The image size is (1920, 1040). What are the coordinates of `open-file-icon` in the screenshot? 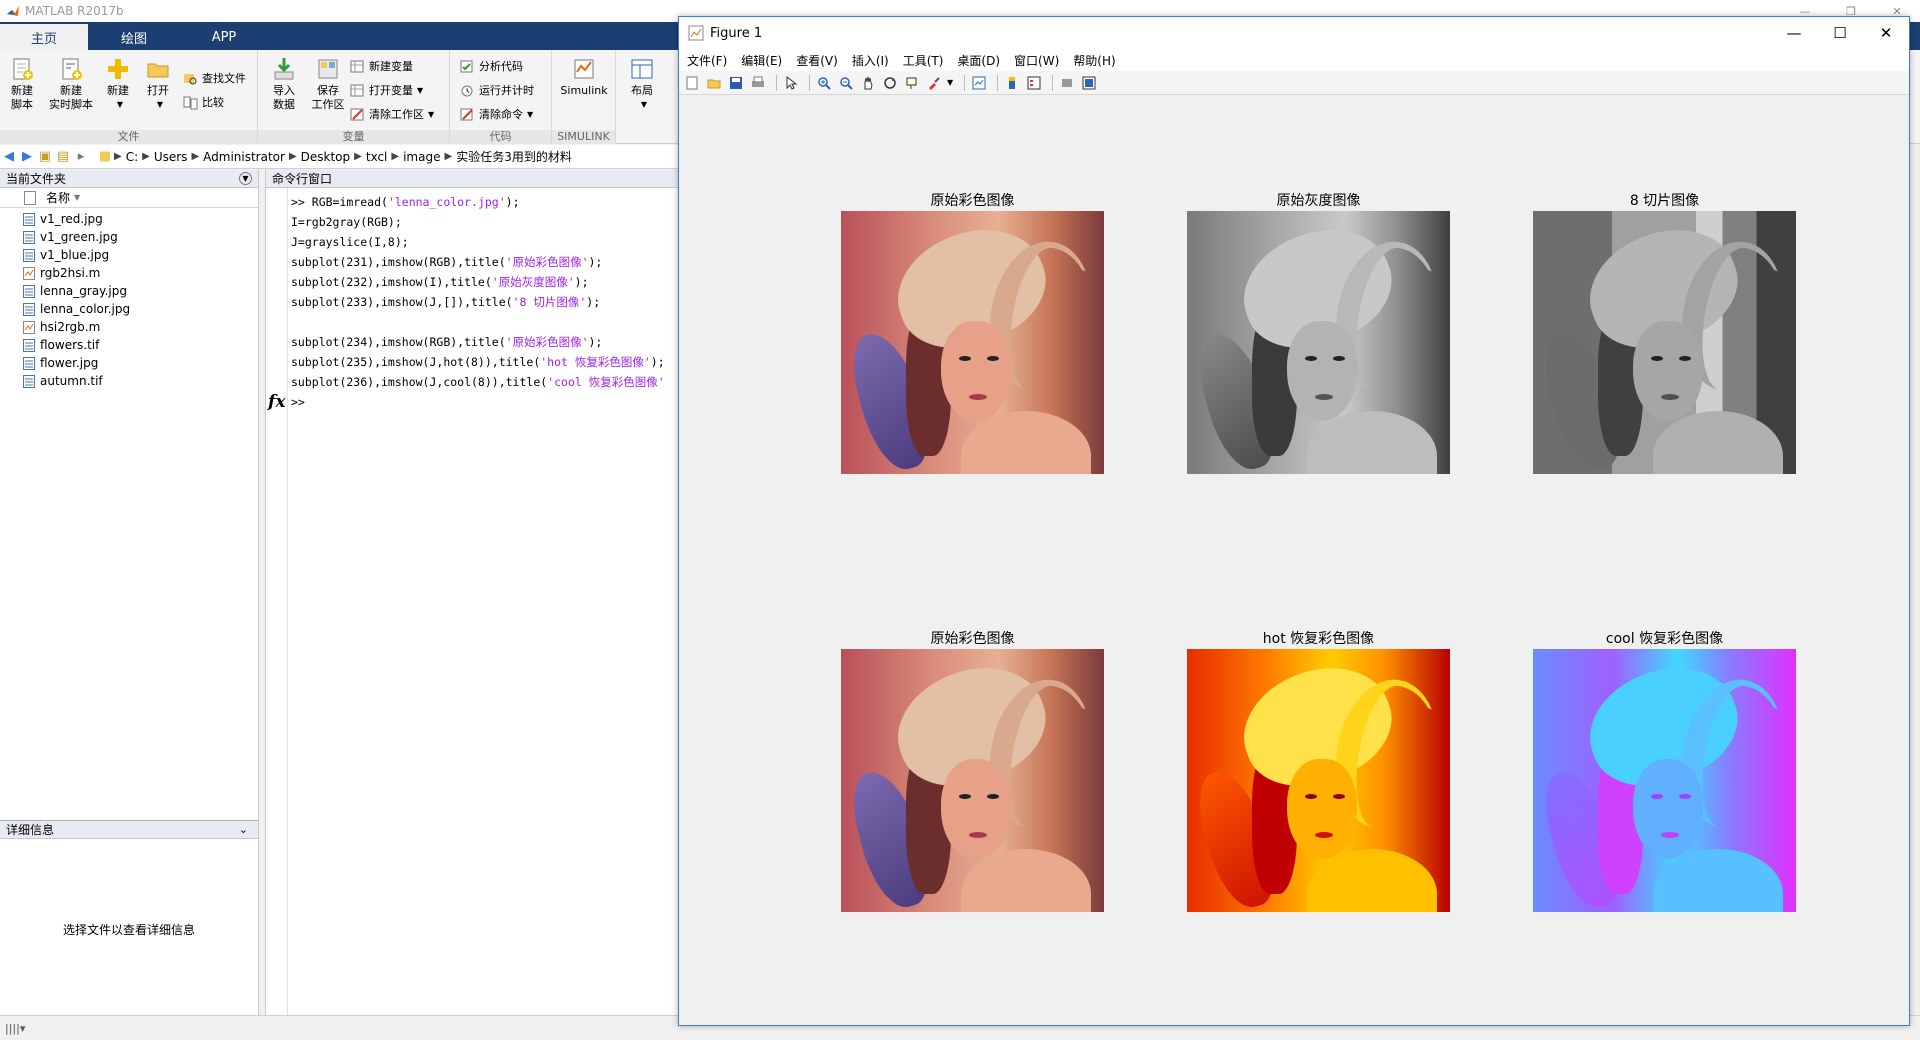 It's located at (714, 83).